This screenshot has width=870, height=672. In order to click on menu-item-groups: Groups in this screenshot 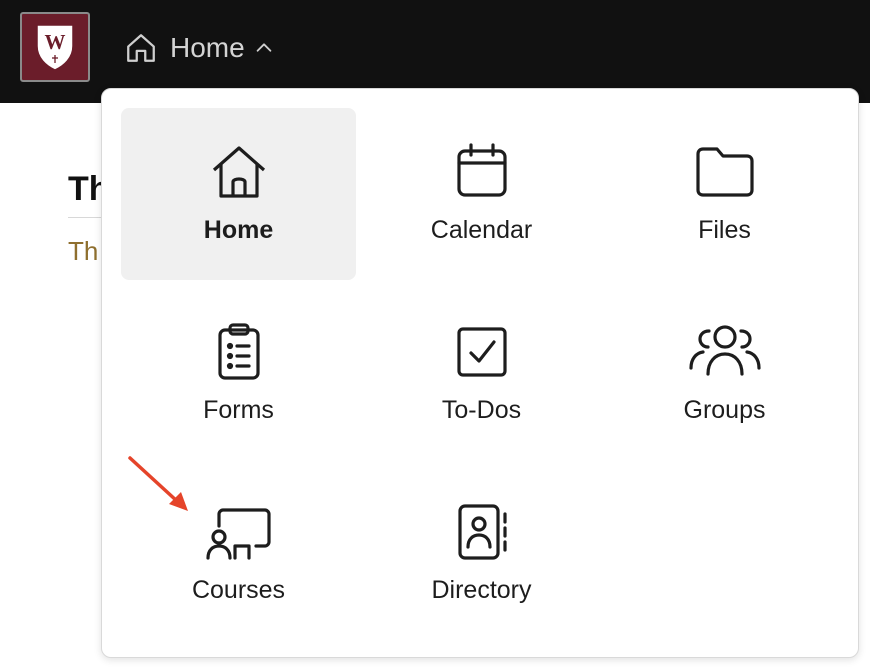, I will do `click(724, 374)`.